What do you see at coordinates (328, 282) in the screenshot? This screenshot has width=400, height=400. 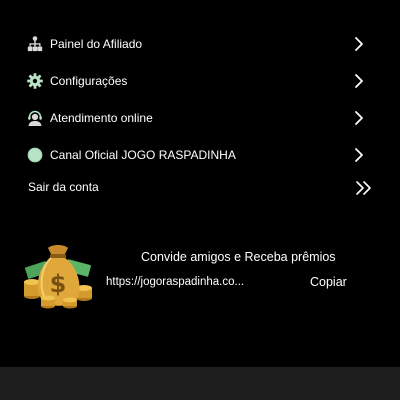 I see `copy-link-button: Copiar` at bounding box center [328, 282].